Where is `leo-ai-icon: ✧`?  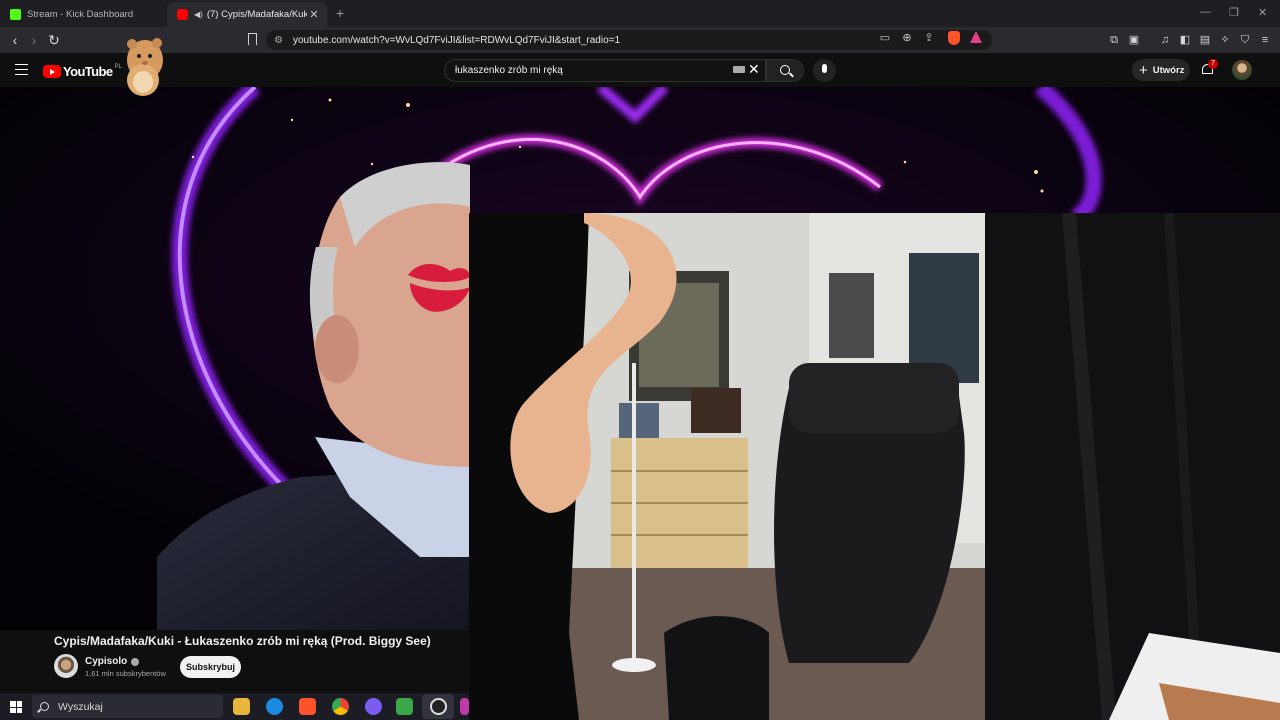 leo-ai-icon: ✧ is located at coordinates (1225, 40).